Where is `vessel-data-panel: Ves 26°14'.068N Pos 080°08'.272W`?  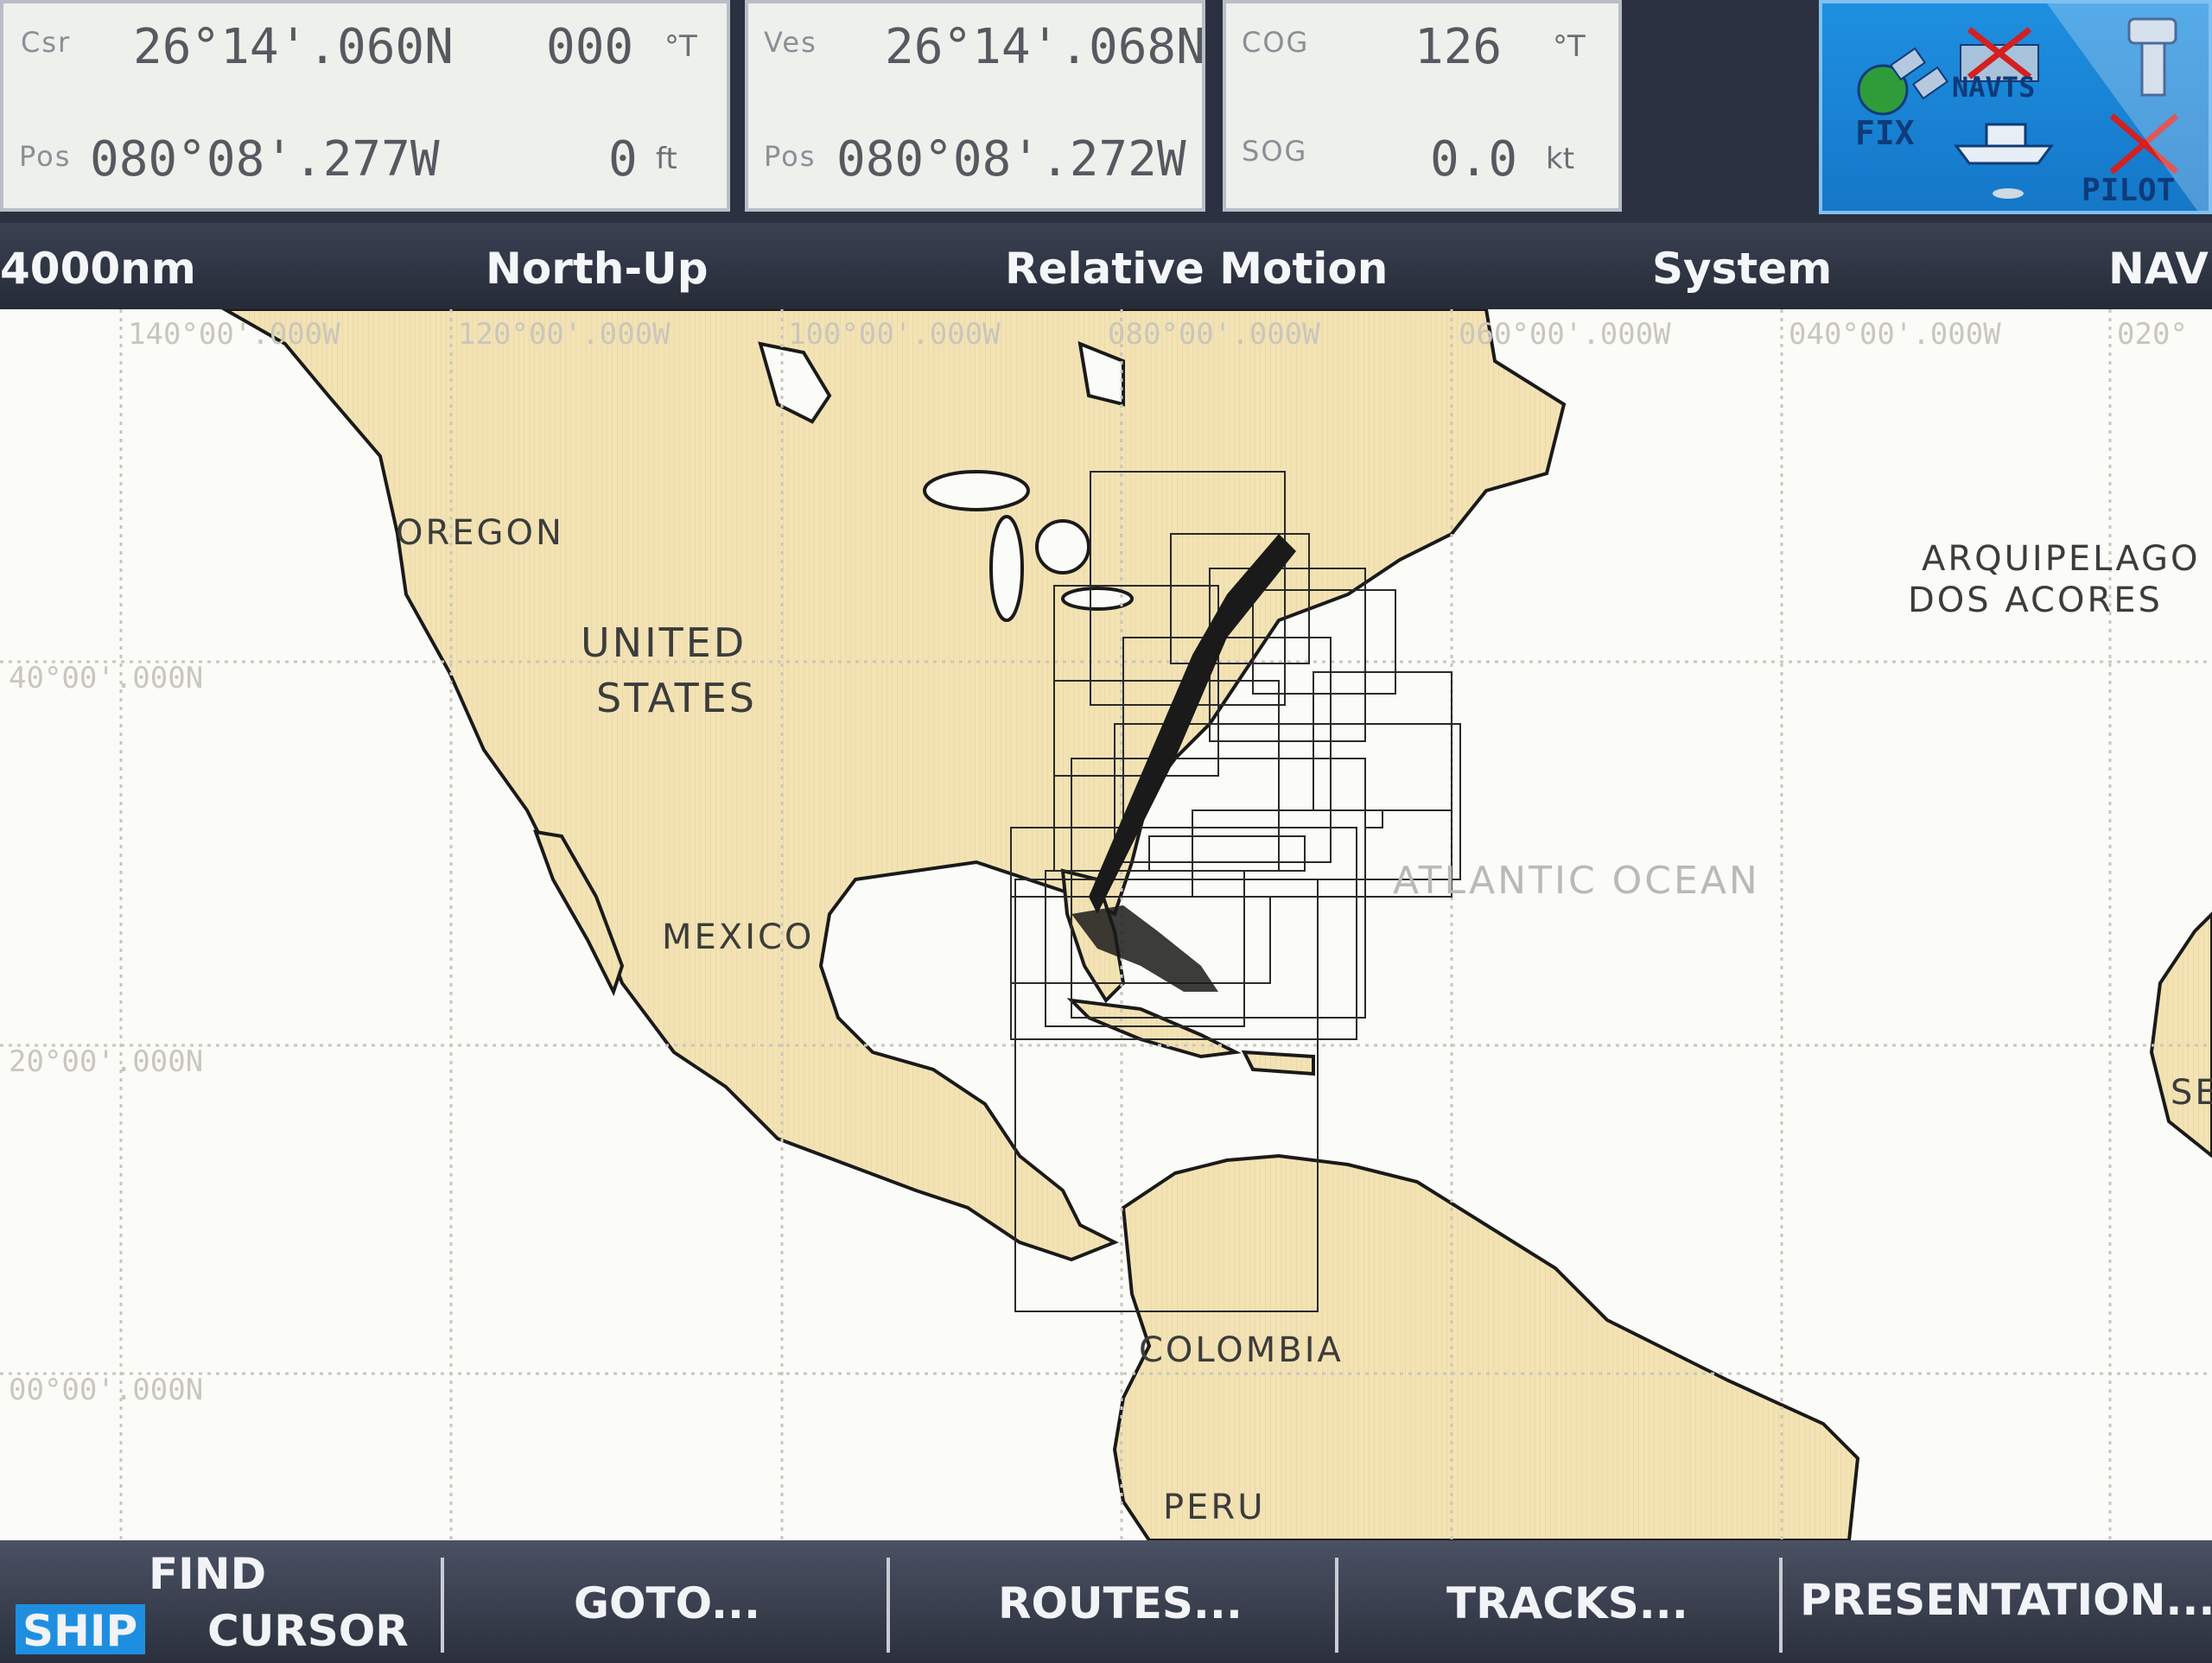
vessel-data-panel: Ves 26°14'.068N Pos 080°08'.272W is located at coordinates (975, 106).